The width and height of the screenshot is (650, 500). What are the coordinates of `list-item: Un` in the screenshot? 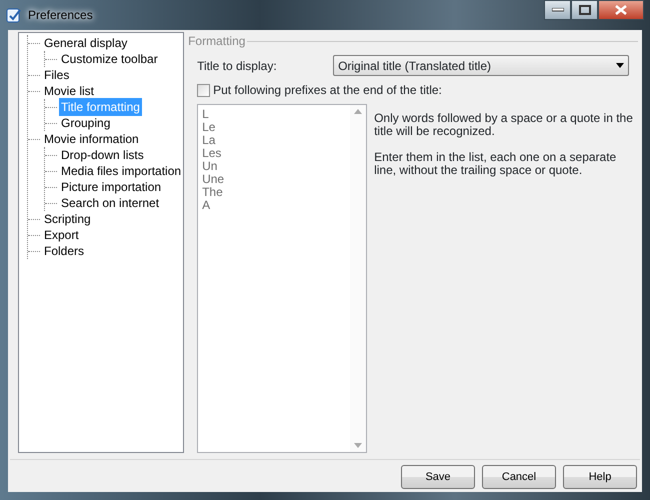 It's located at (210, 166).